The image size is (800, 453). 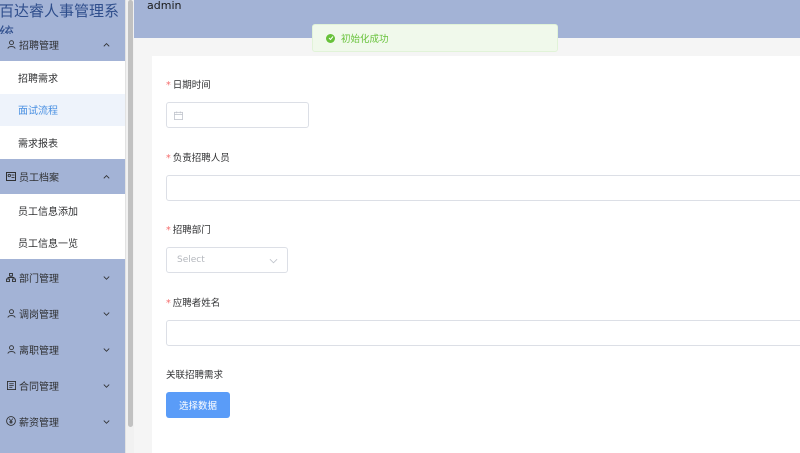 What do you see at coordinates (198, 158) in the screenshot?
I see `recruiter-label: * 负责招聘人员` at bounding box center [198, 158].